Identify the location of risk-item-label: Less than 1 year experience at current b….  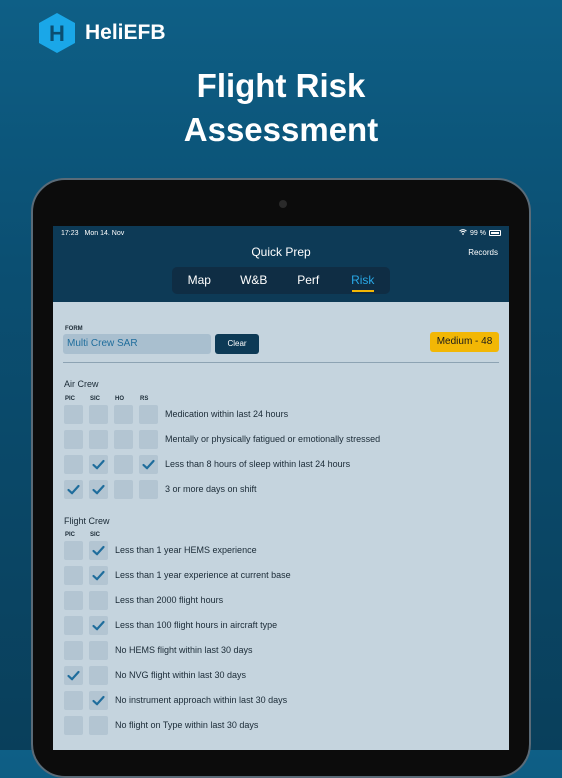
(203, 575).